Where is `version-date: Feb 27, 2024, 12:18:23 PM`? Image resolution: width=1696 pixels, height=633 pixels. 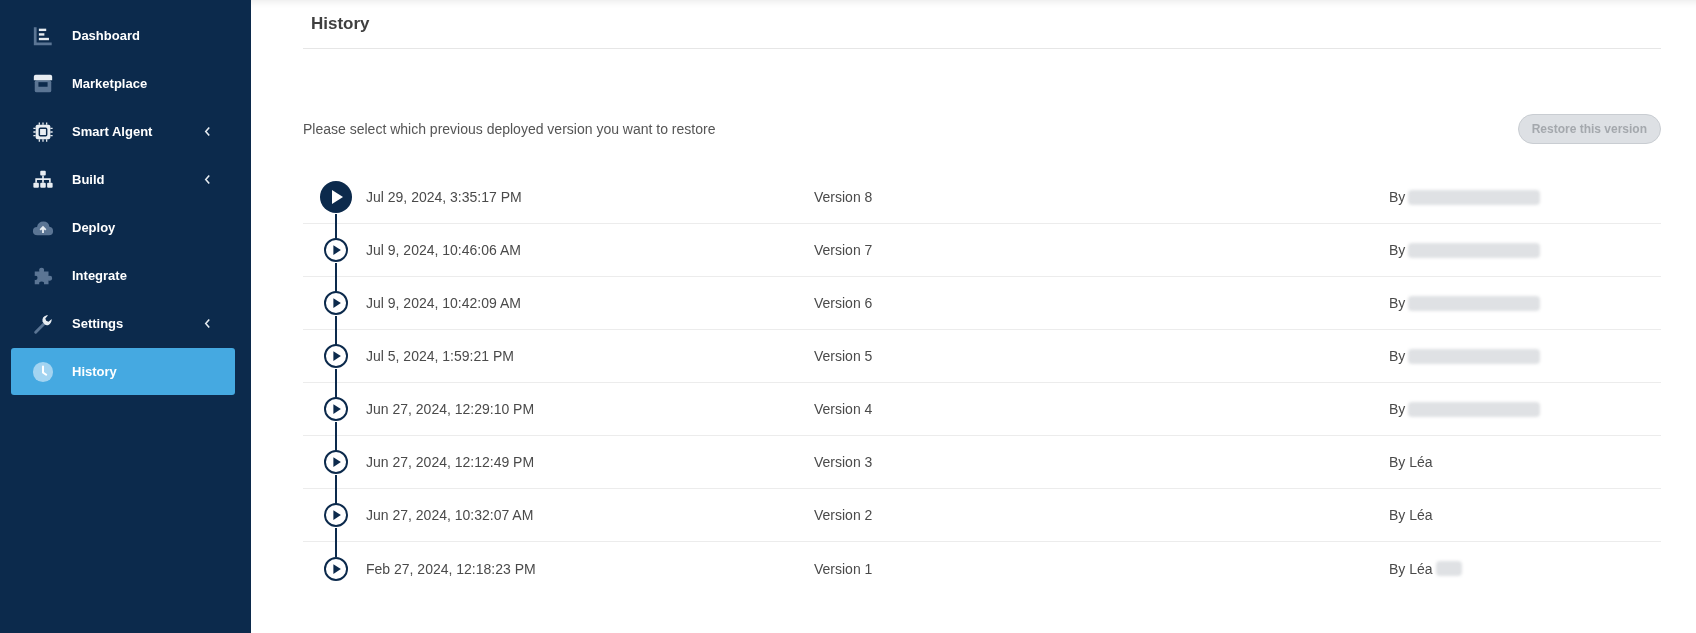 version-date: Feb 27, 2024, 12:18:23 PM is located at coordinates (451, 568).